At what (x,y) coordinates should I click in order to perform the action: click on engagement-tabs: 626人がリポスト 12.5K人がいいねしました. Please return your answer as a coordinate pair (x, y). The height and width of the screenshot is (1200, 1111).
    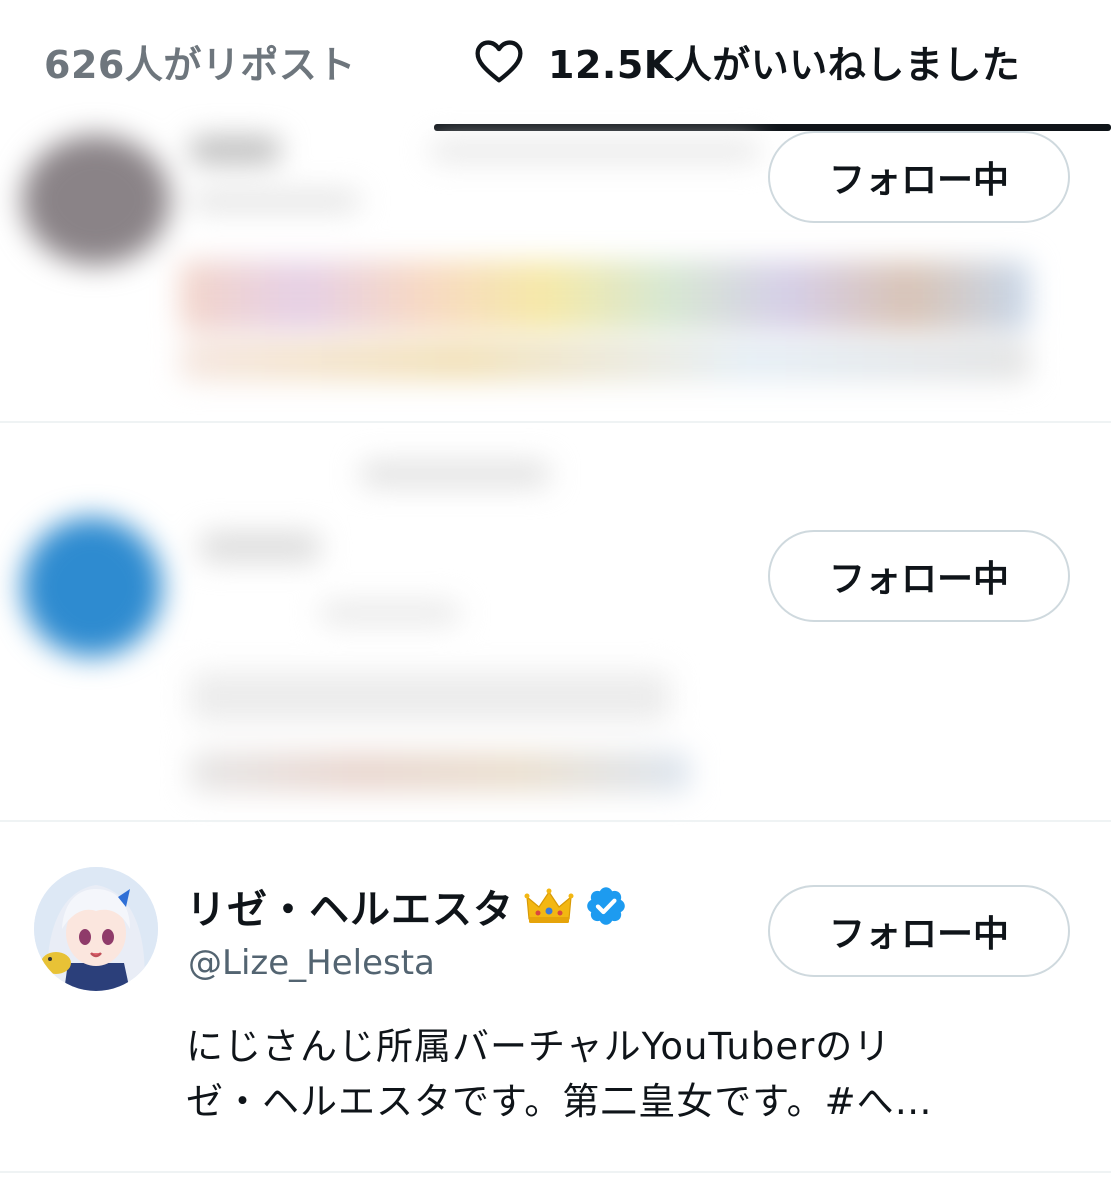
    Looking at the image, I should click on (555, 65).